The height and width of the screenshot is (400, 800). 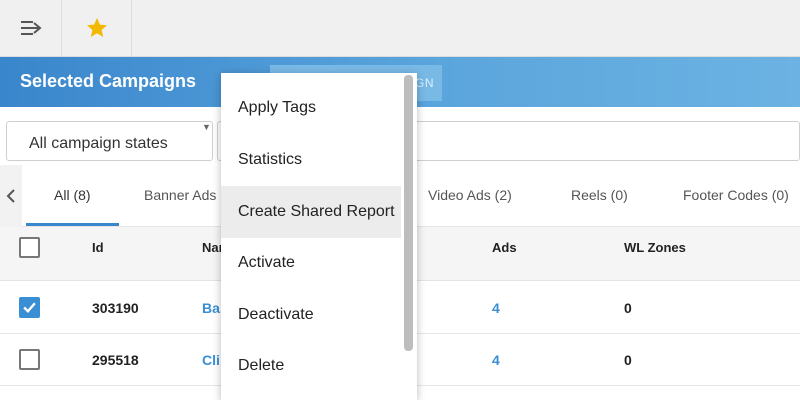 What do you see at coordinates (29, 247) in the screenshot?
I see `select-all-checkbox` at bounding box center [29, 247].